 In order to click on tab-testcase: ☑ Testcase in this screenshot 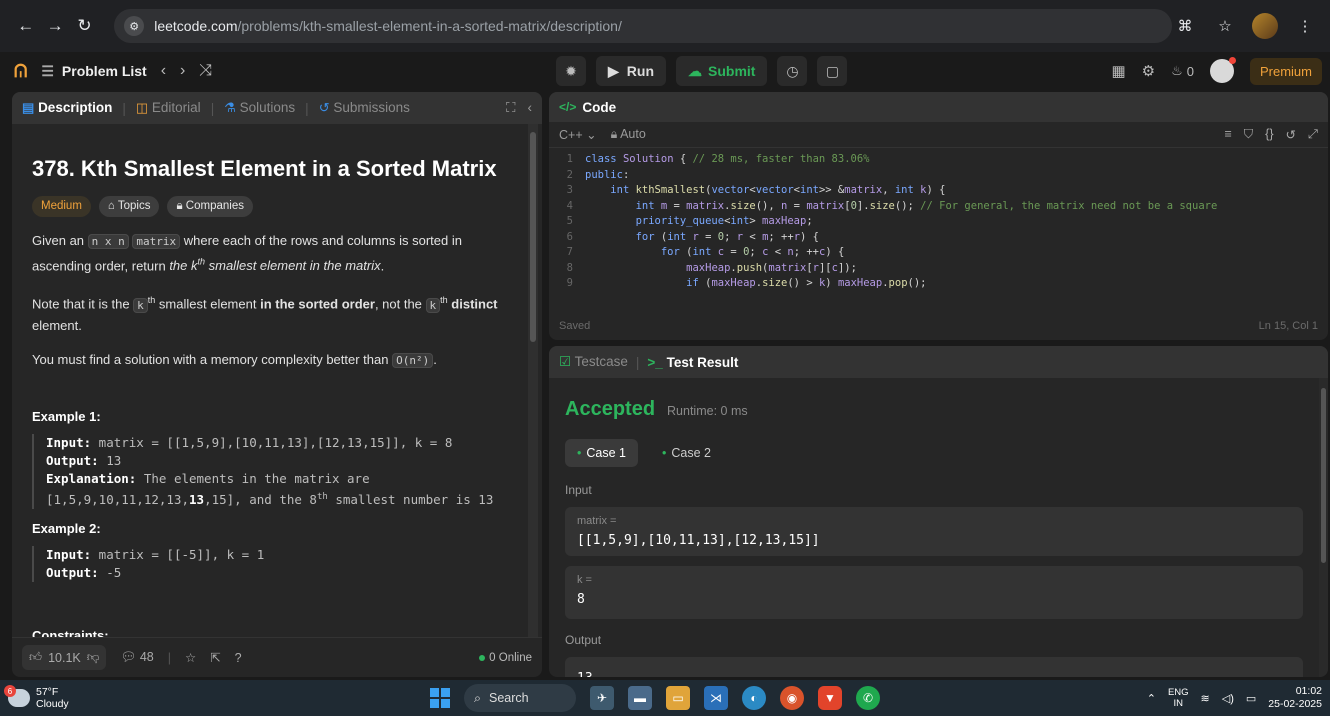, I will do `click(593, 362)`.